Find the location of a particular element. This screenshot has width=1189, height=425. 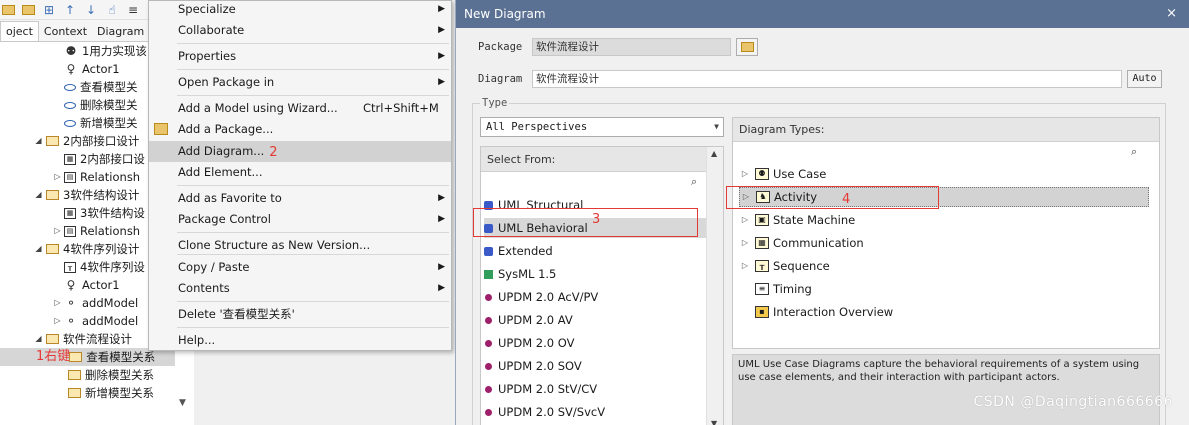

select-from-scrollbar: ▲ ▼ is located at coordinates (714, 286).